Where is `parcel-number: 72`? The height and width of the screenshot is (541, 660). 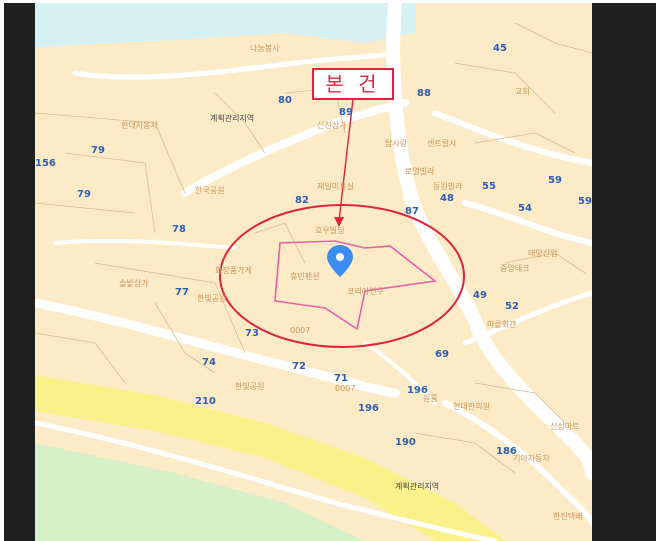
parcel-number: 72 is located at coordinates (299, 366).